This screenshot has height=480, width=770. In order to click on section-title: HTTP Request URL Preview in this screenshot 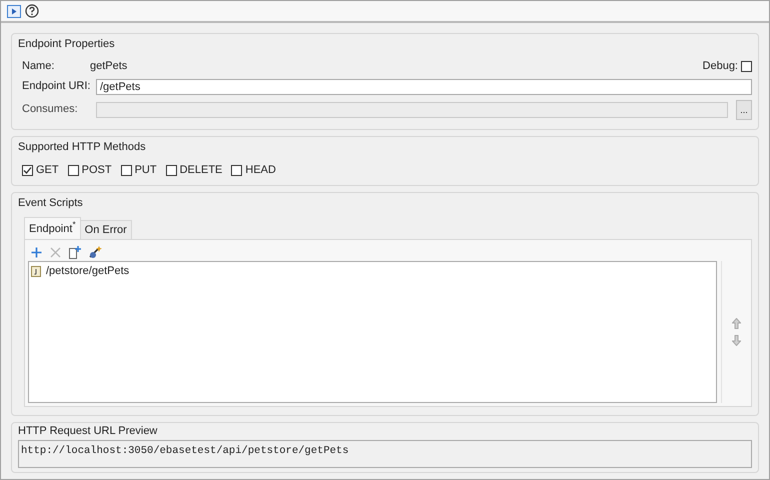, I will do `click(88, 431)`.